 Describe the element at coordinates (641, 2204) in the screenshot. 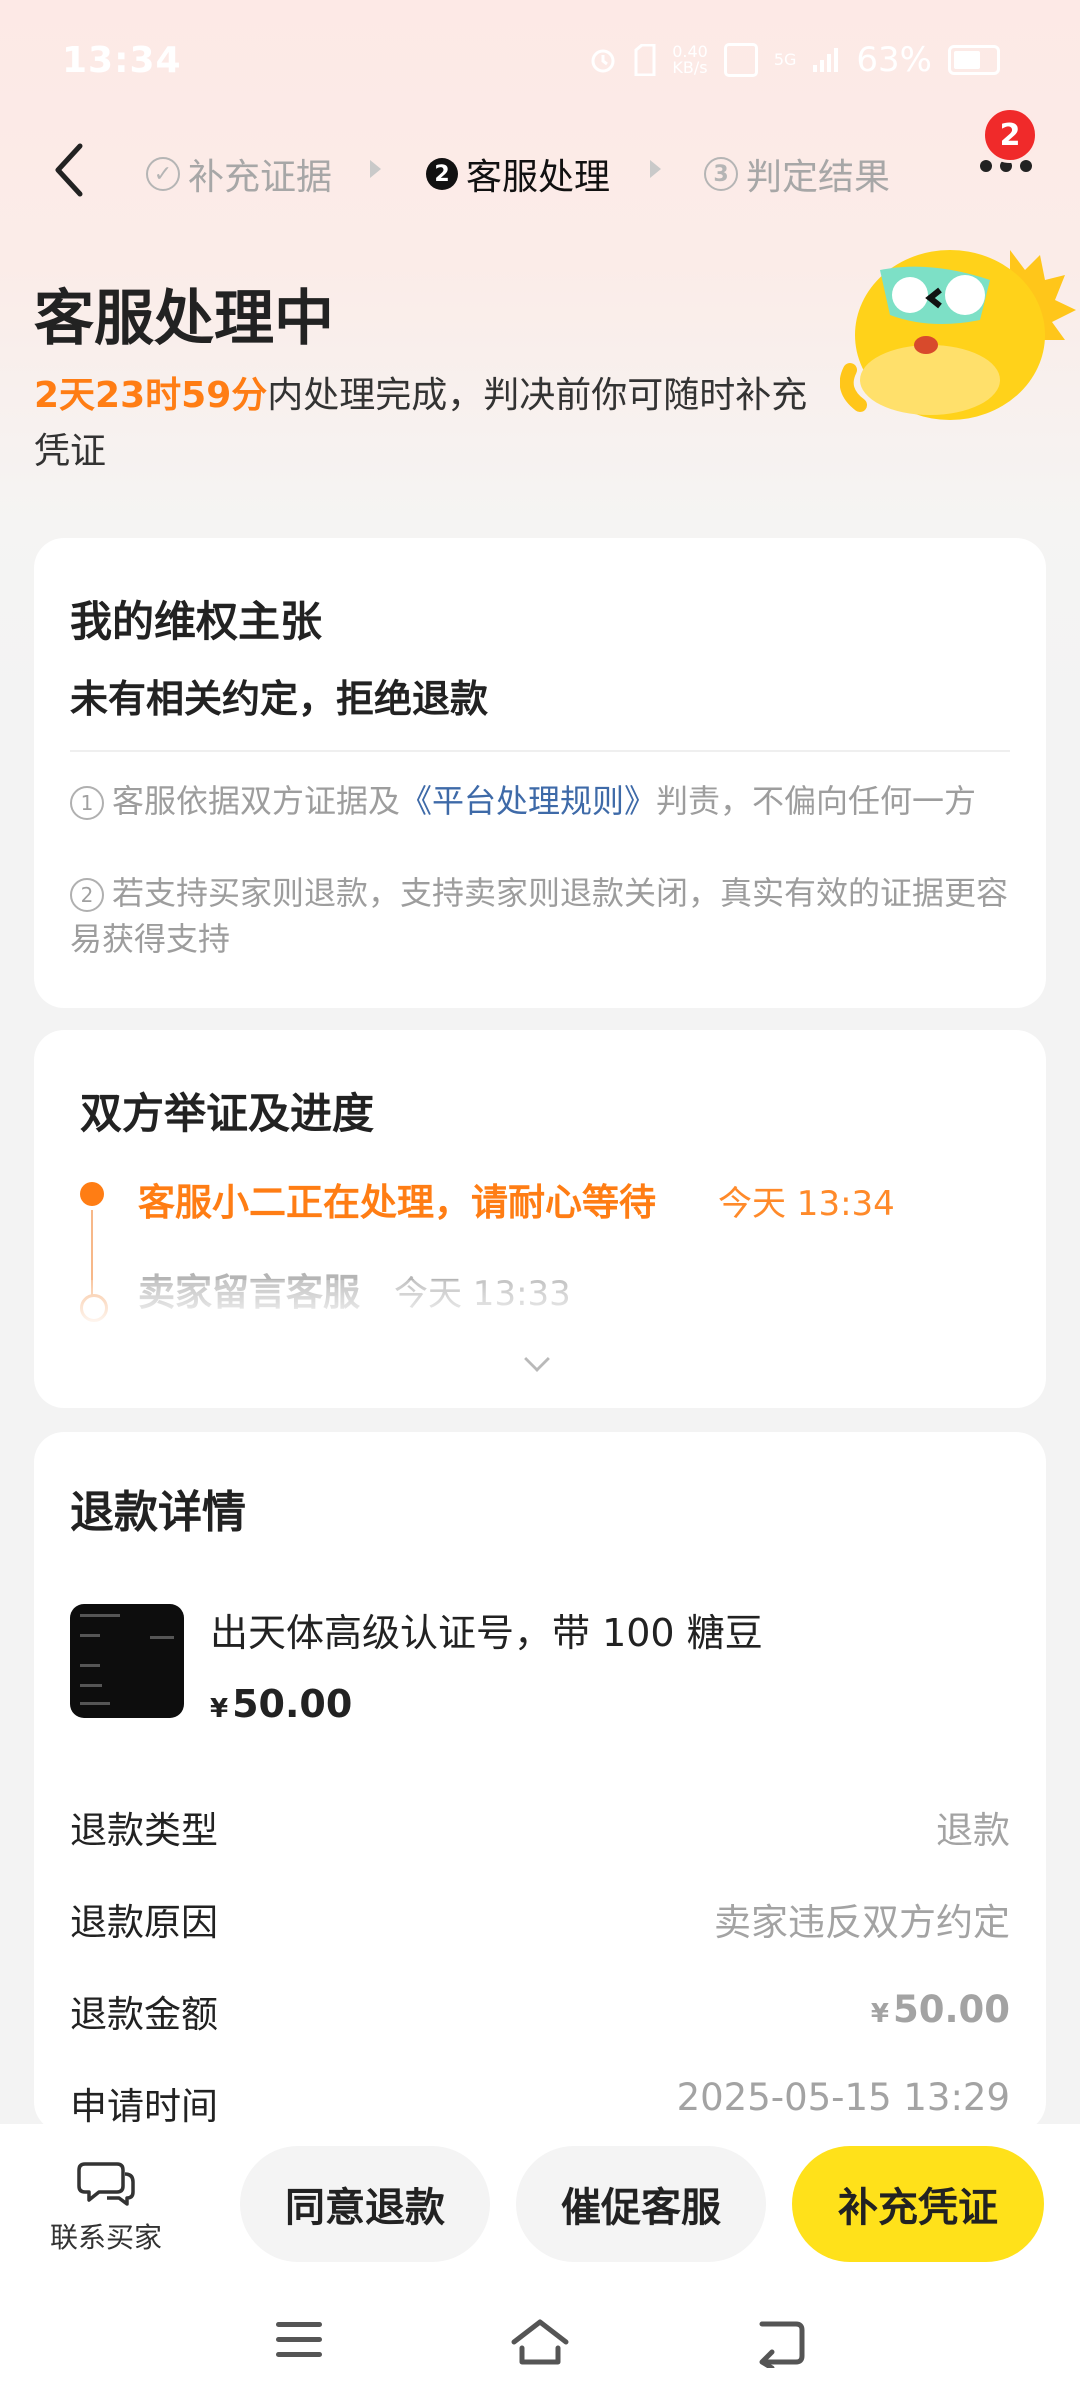

I see `urge-service-button: 催促客服` at that location.